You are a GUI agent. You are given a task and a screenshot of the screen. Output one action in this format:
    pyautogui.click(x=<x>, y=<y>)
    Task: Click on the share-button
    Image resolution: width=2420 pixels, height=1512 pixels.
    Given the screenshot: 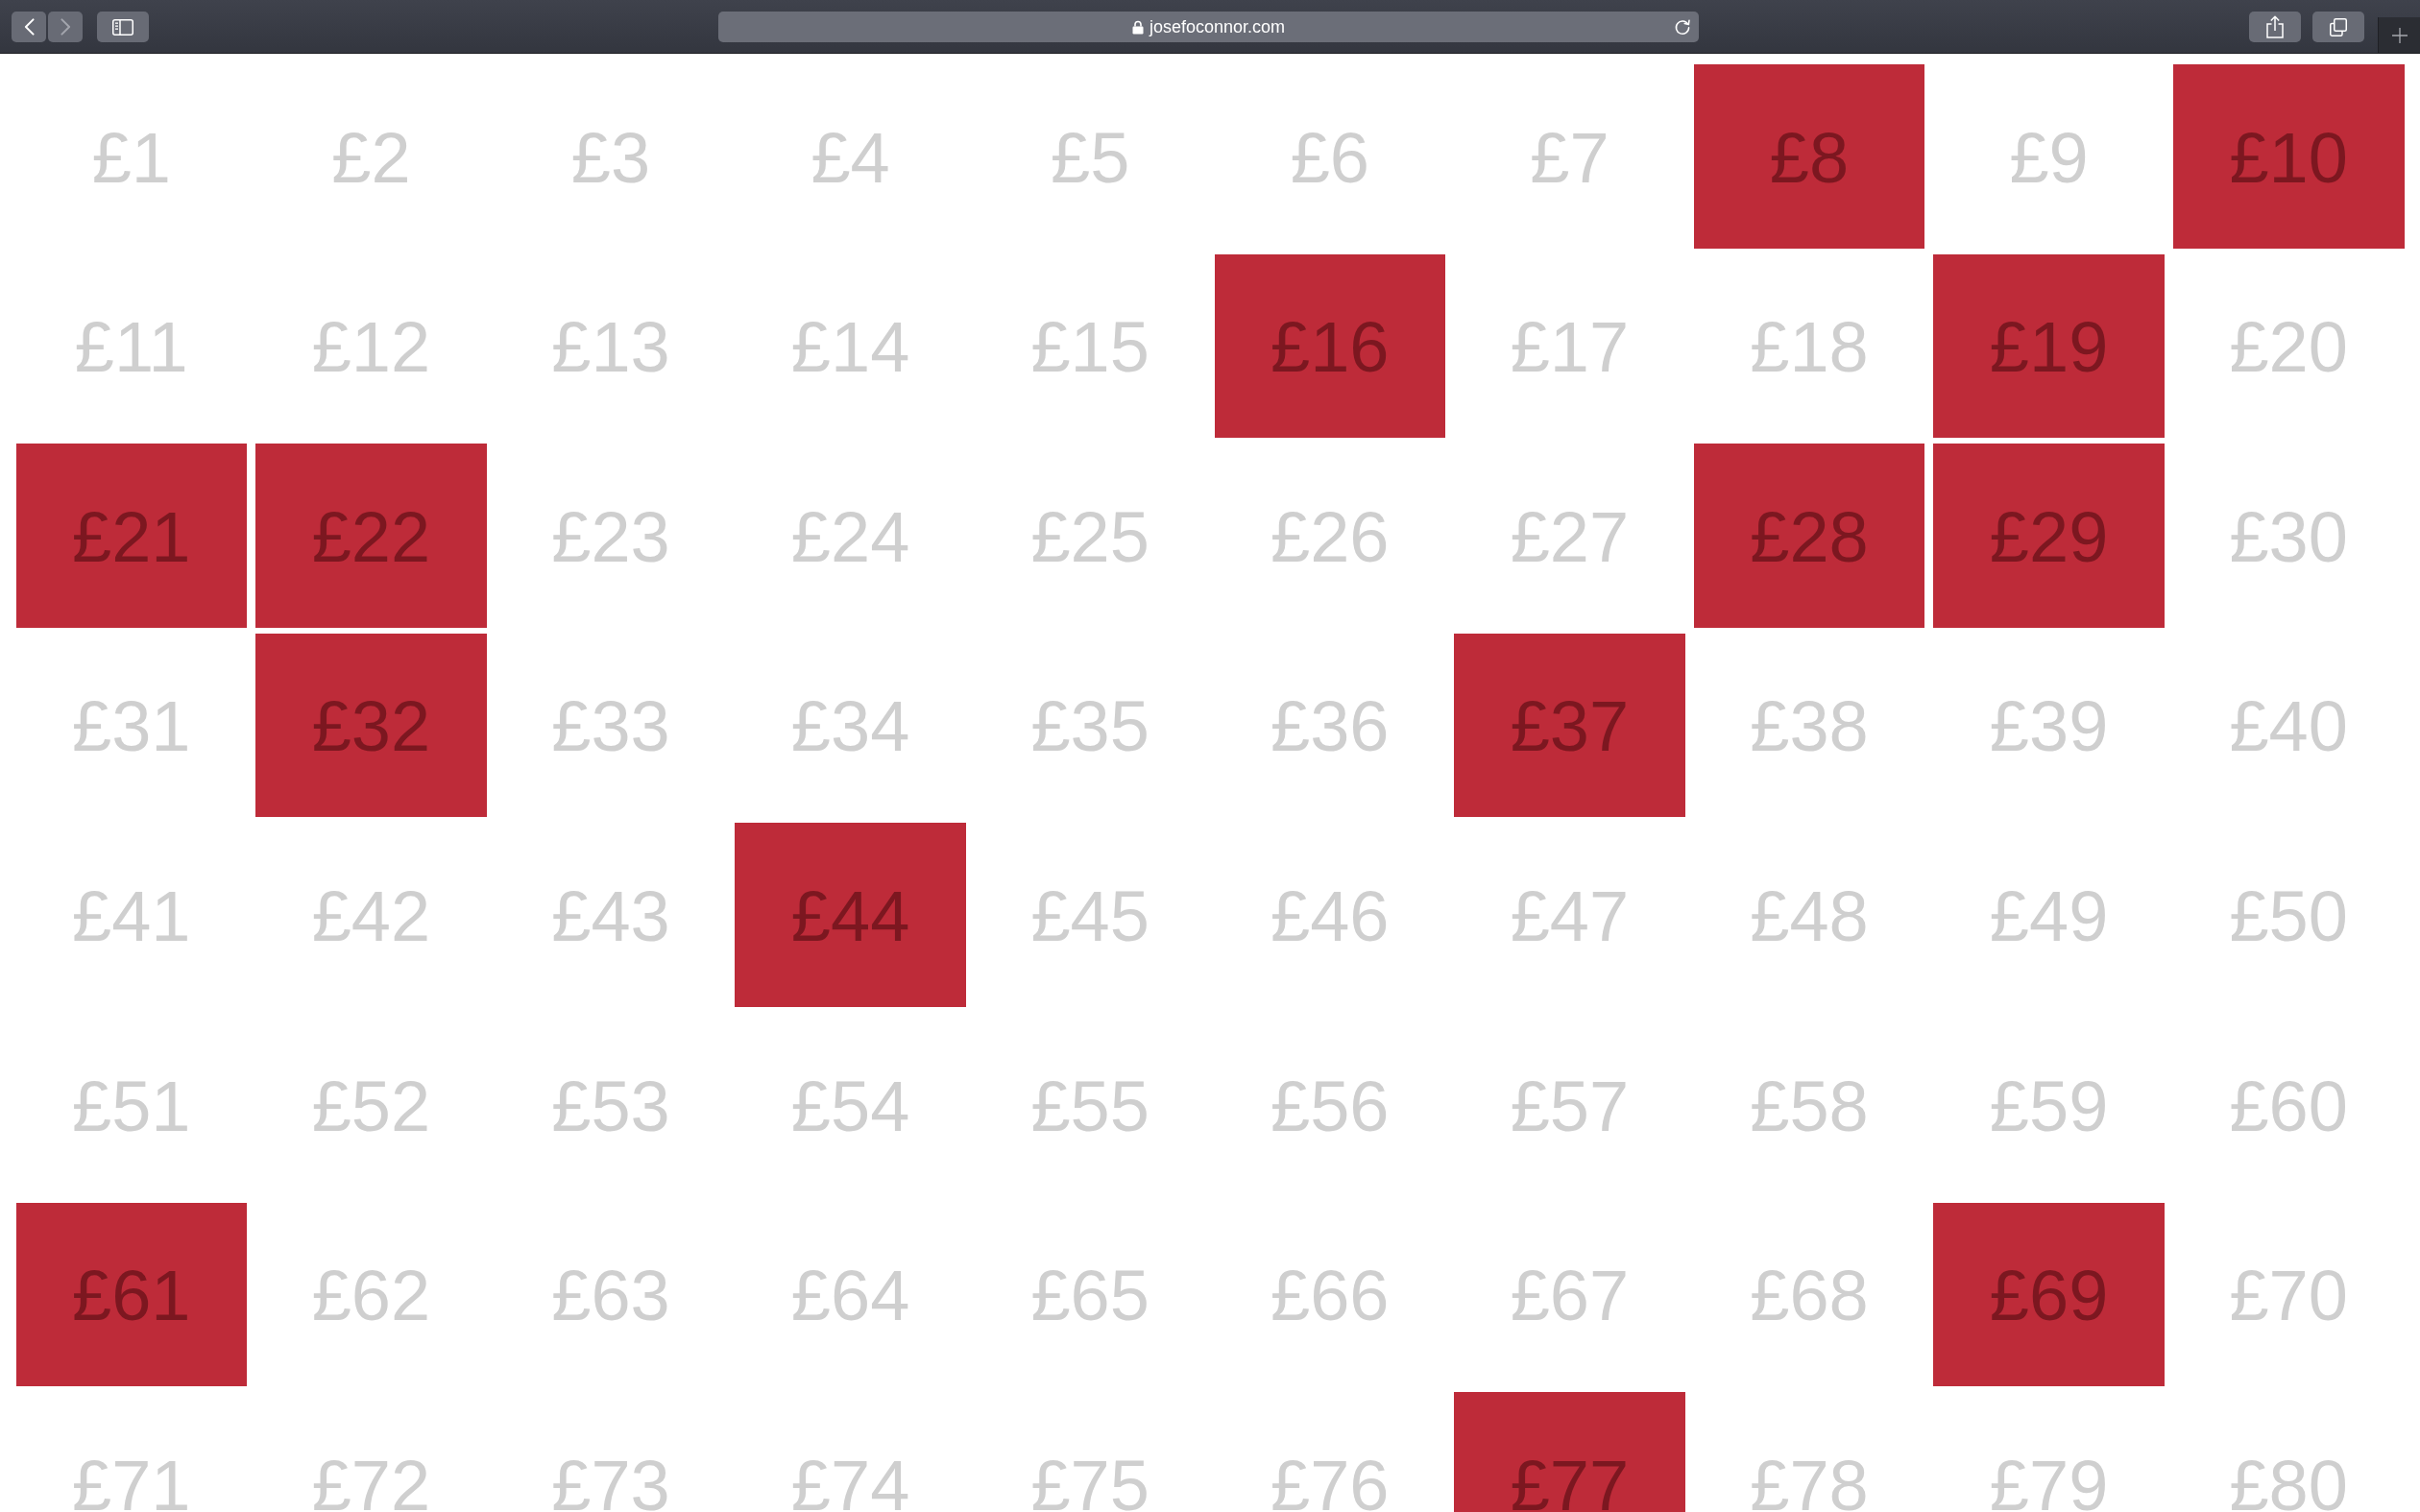 What is the action you would take?
    pyautogui.click(x=2275, y=27)
    